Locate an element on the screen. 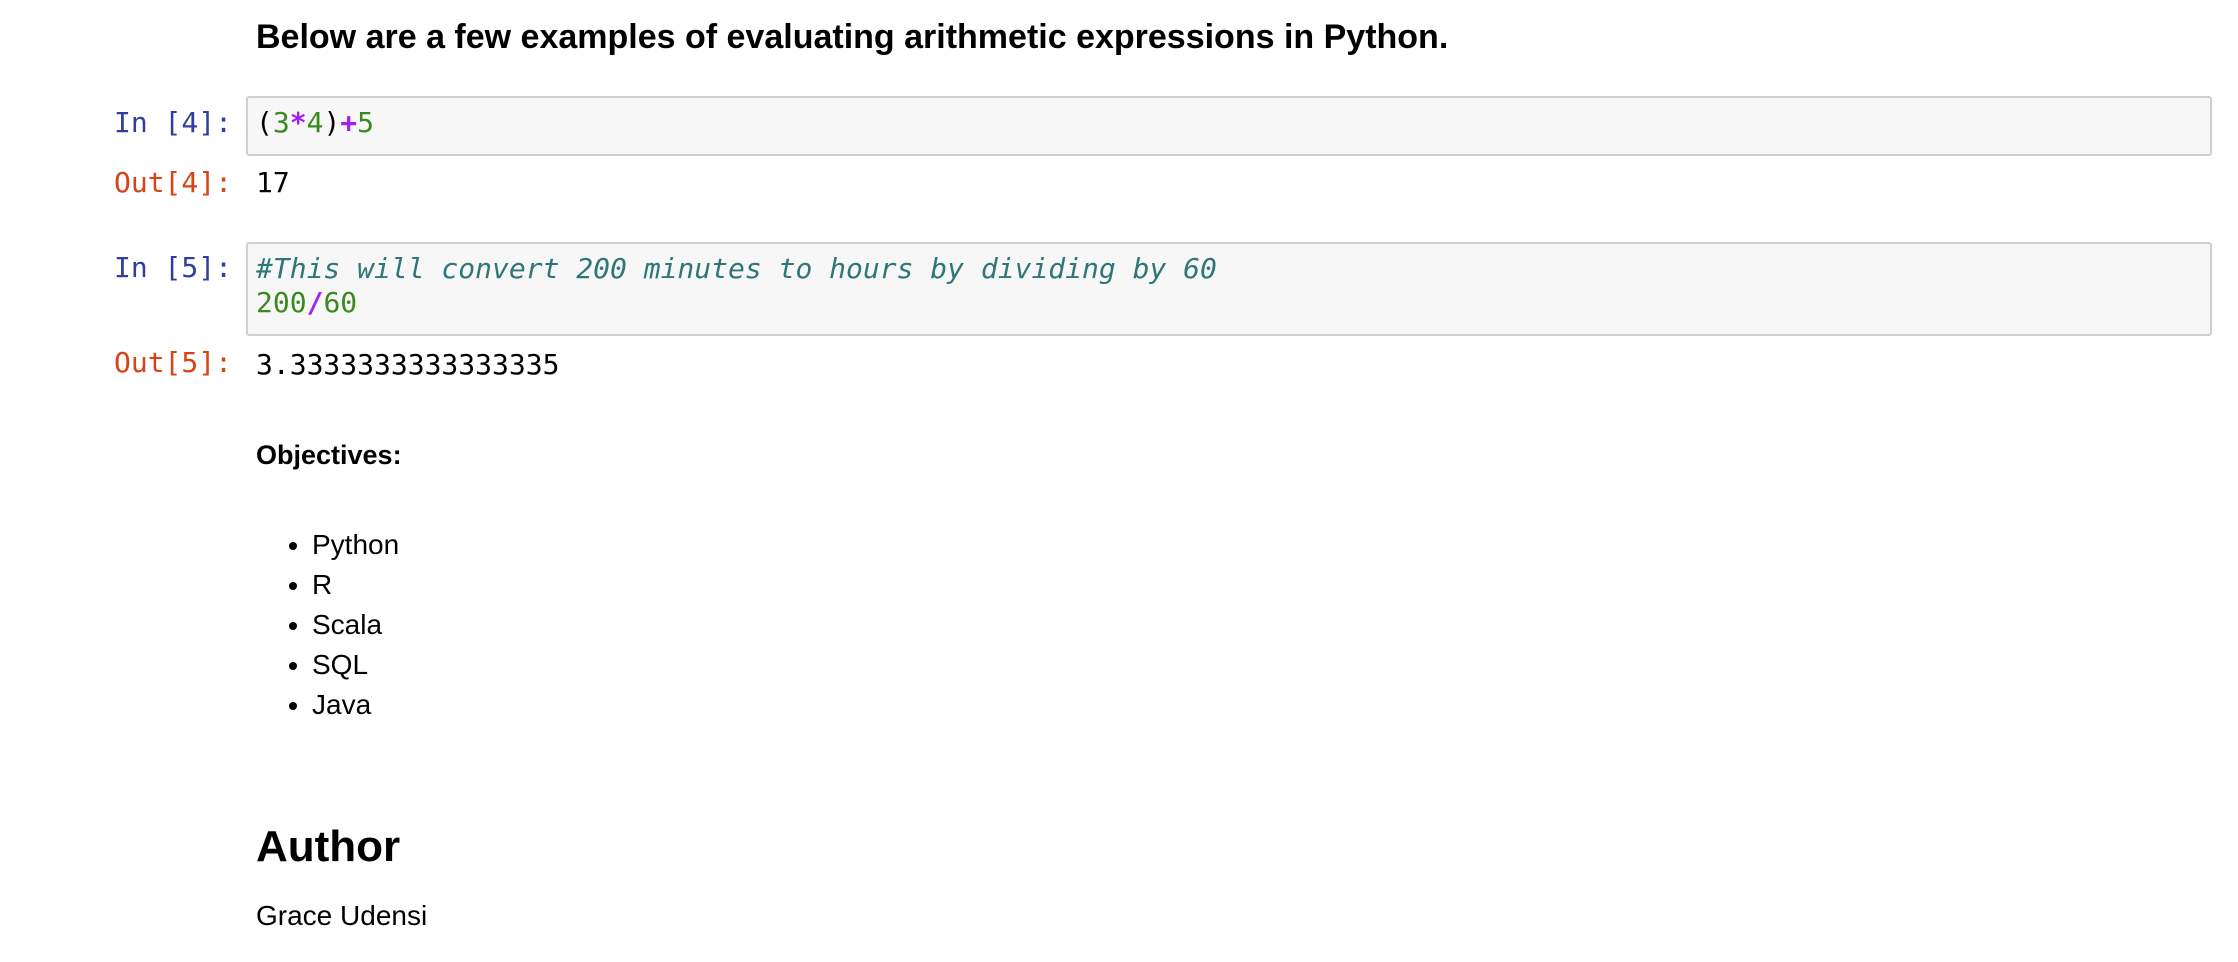 This screenshot has width=2238, height=962. code-token: 5 is located at coordinates (366, 122).